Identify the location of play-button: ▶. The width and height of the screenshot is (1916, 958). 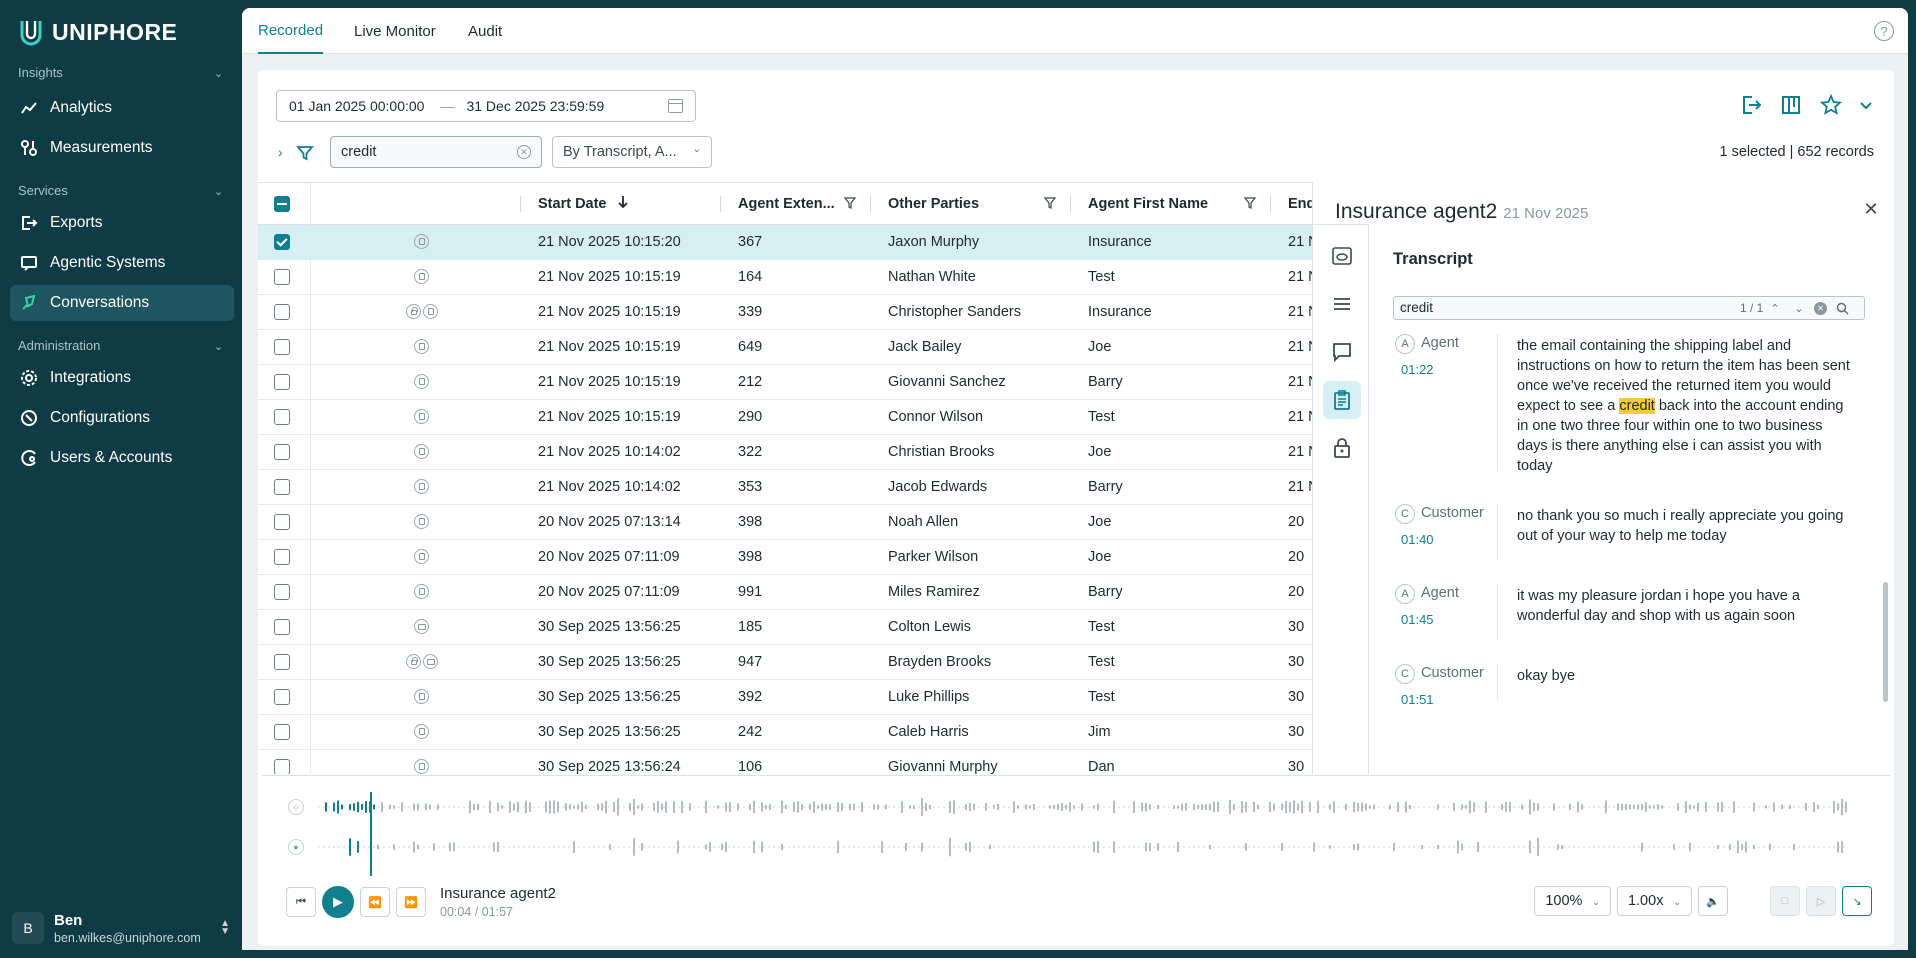
(338, 902).